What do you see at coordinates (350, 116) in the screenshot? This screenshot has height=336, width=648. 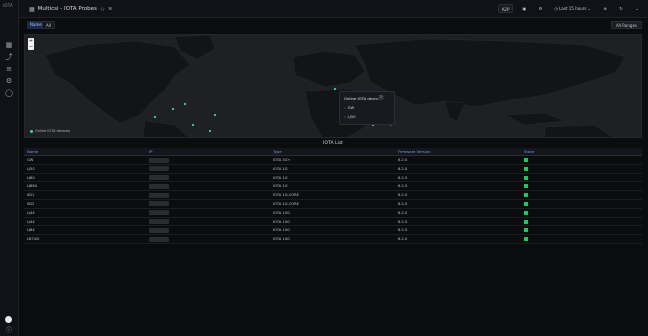 I see `popup-item: › LJ50` at bounding box center [350, 116].